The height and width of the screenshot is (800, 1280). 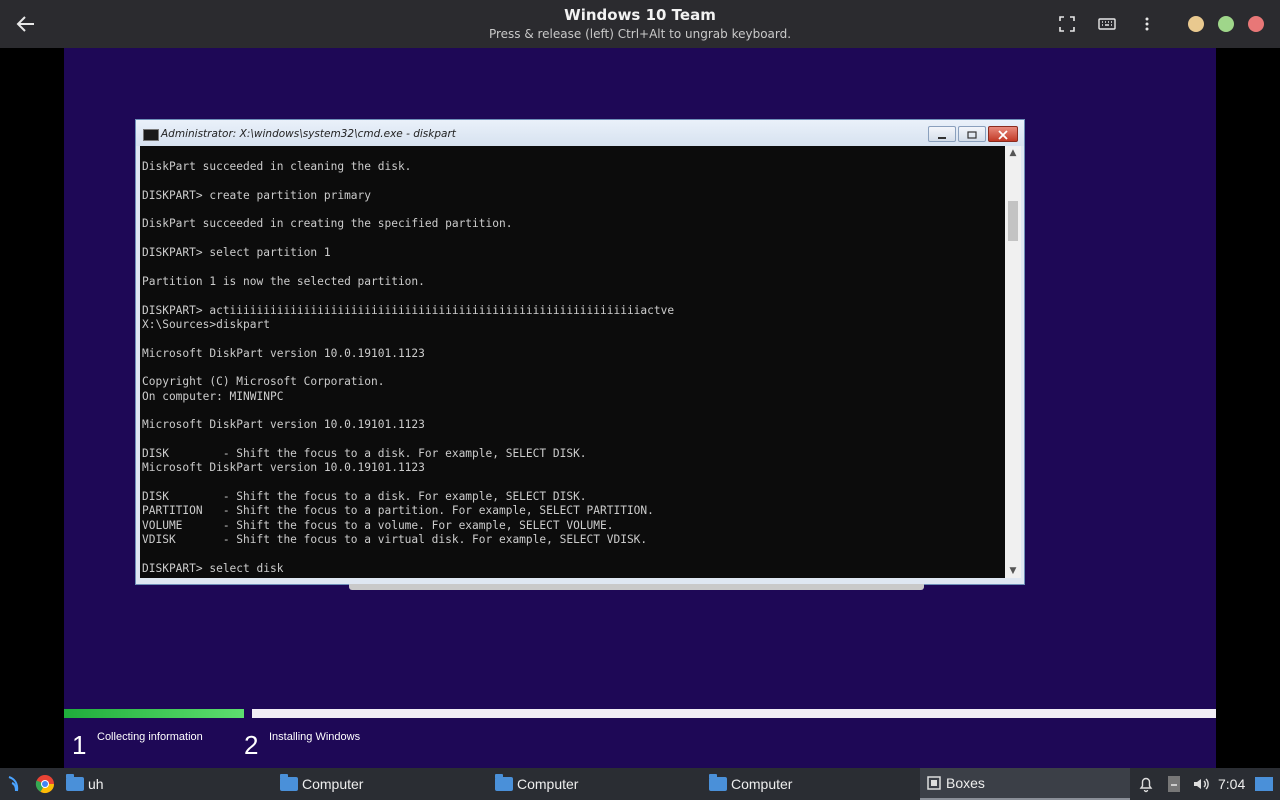 I want to click on show-desktop-icon, so click(x=1264, y=784).